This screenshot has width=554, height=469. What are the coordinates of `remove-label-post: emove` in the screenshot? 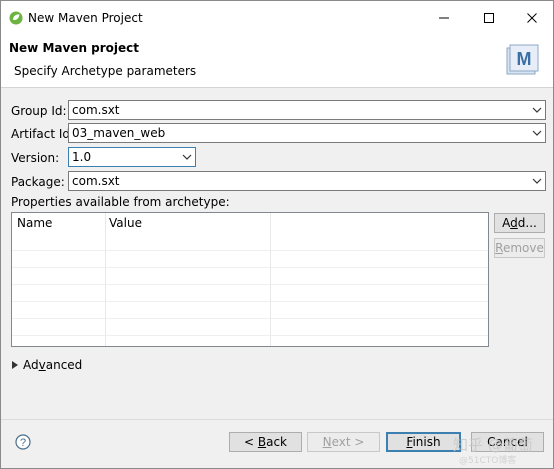 It's located at (523, 248).